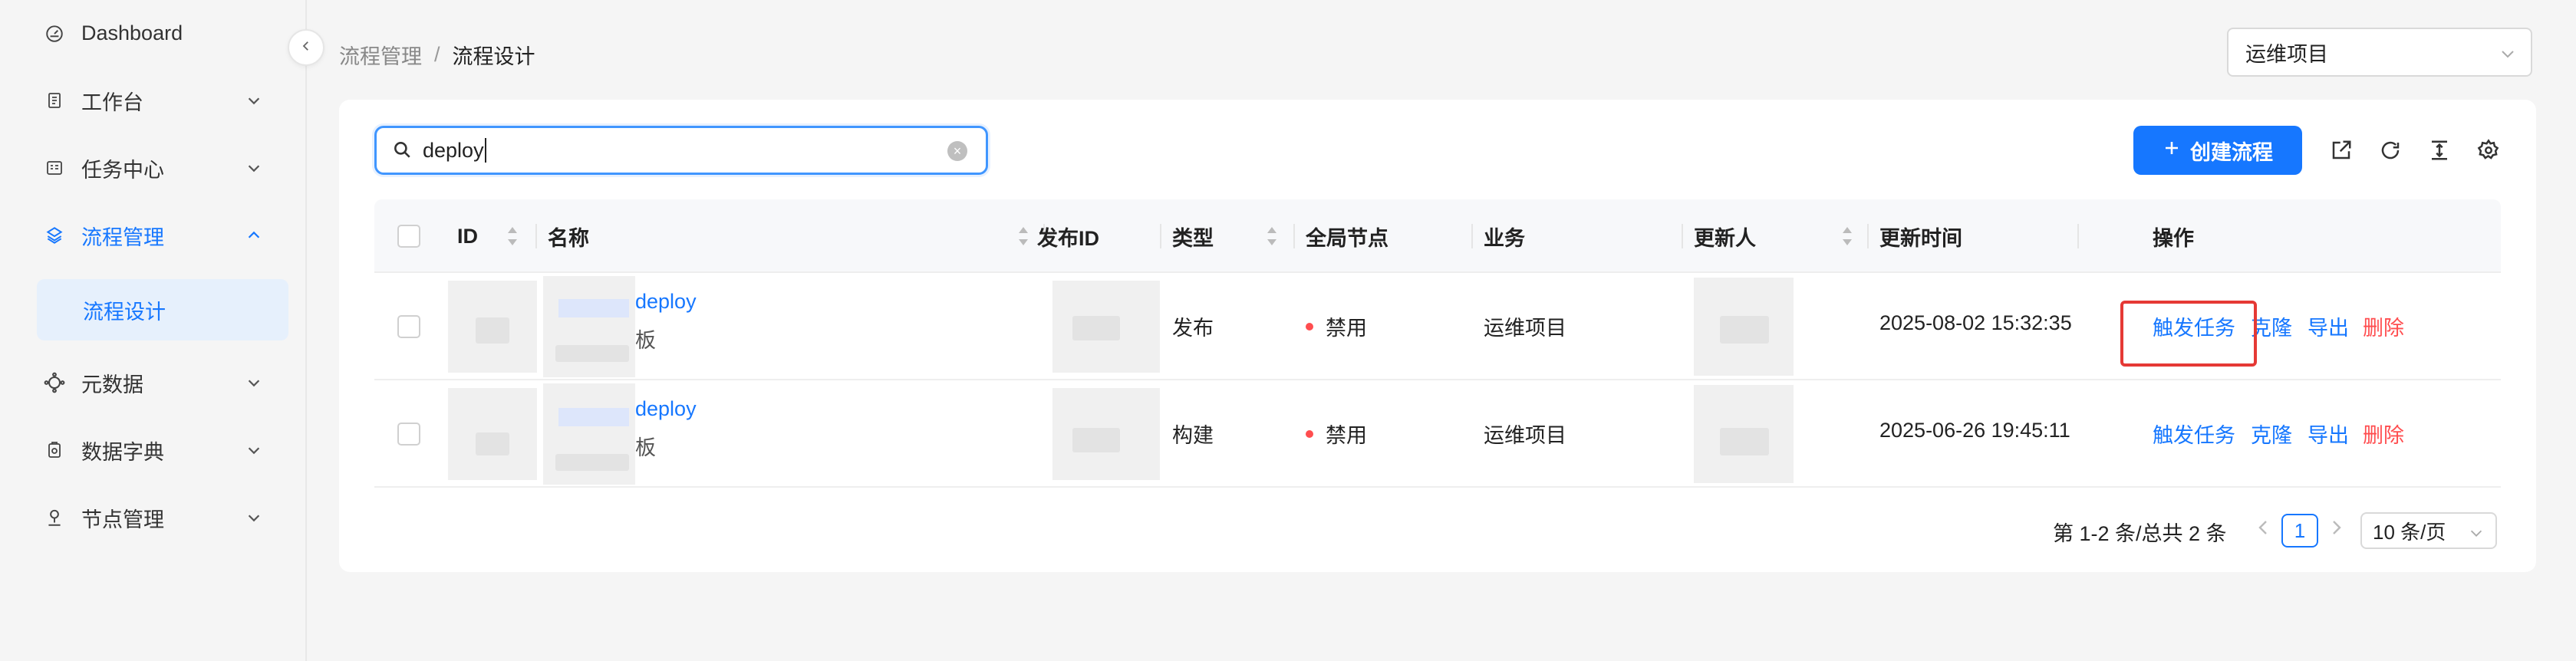 Image resolution: width=2576 pixels, height=661 pixels. Describe the element at coordinates (453, 150) in the screenshot. I see `search-input-value: deploy` at that location.